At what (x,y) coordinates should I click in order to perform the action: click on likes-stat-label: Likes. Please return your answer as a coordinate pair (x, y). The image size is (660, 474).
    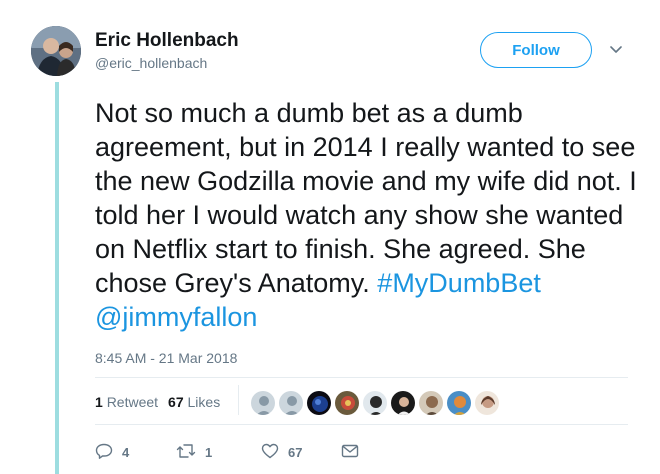
    Looking at the image, I should click on (204, 402).